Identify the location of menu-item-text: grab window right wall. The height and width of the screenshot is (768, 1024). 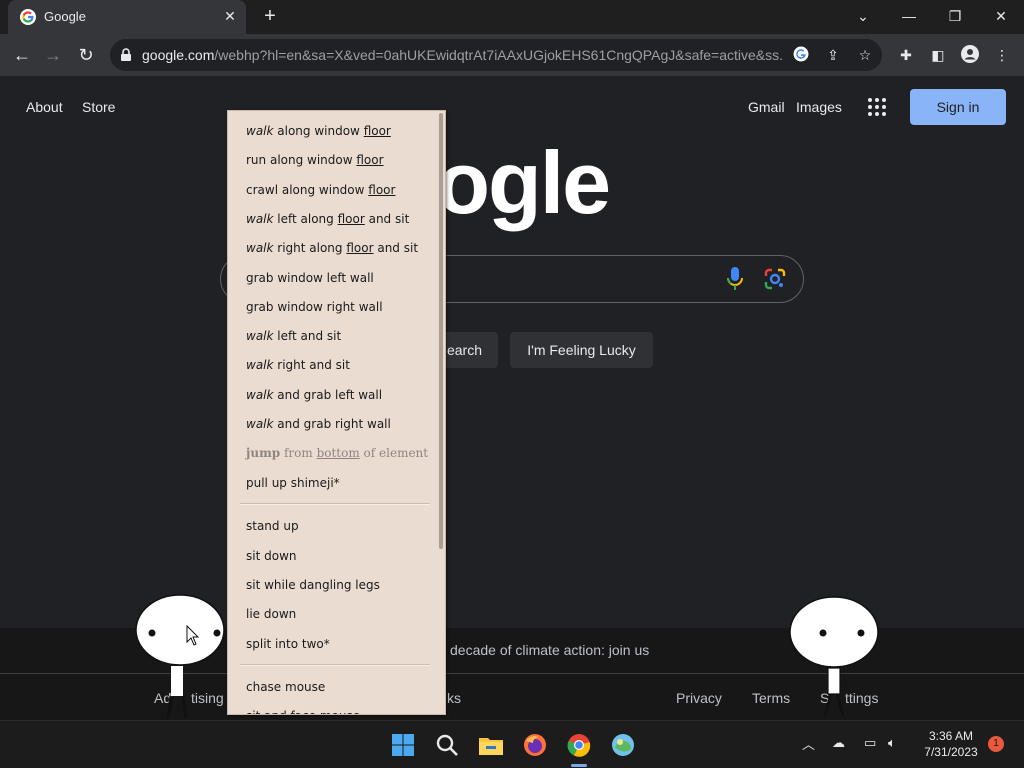
(314, 307).